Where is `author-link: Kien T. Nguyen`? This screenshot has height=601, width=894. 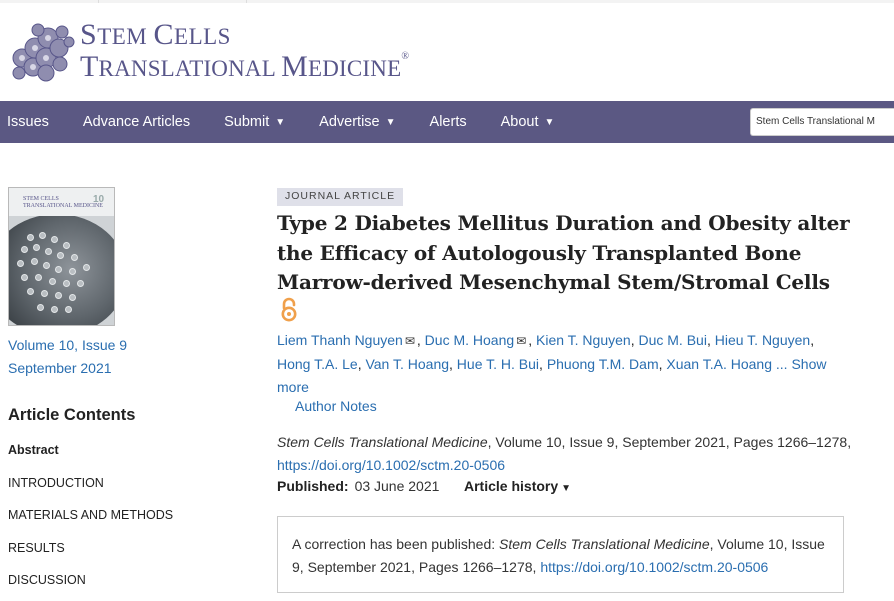 author-link: Kien T. Nguyen is located at coordinates (583, 340).